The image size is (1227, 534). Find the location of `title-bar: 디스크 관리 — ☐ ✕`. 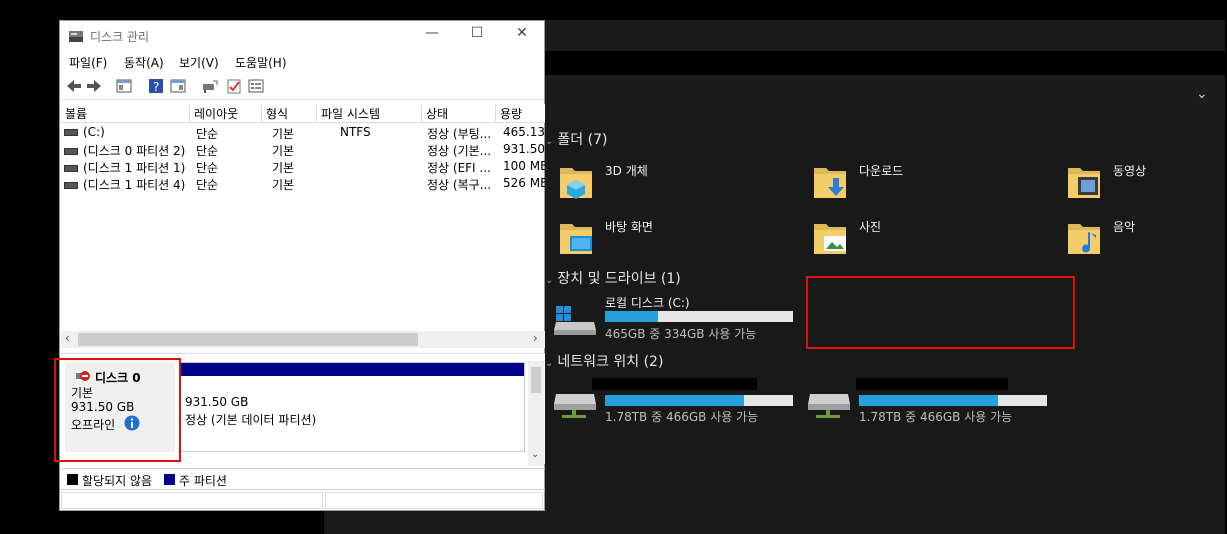

title-bar: 디스크 관리 — ☐ ✕ is located at coordinates (302, 36).